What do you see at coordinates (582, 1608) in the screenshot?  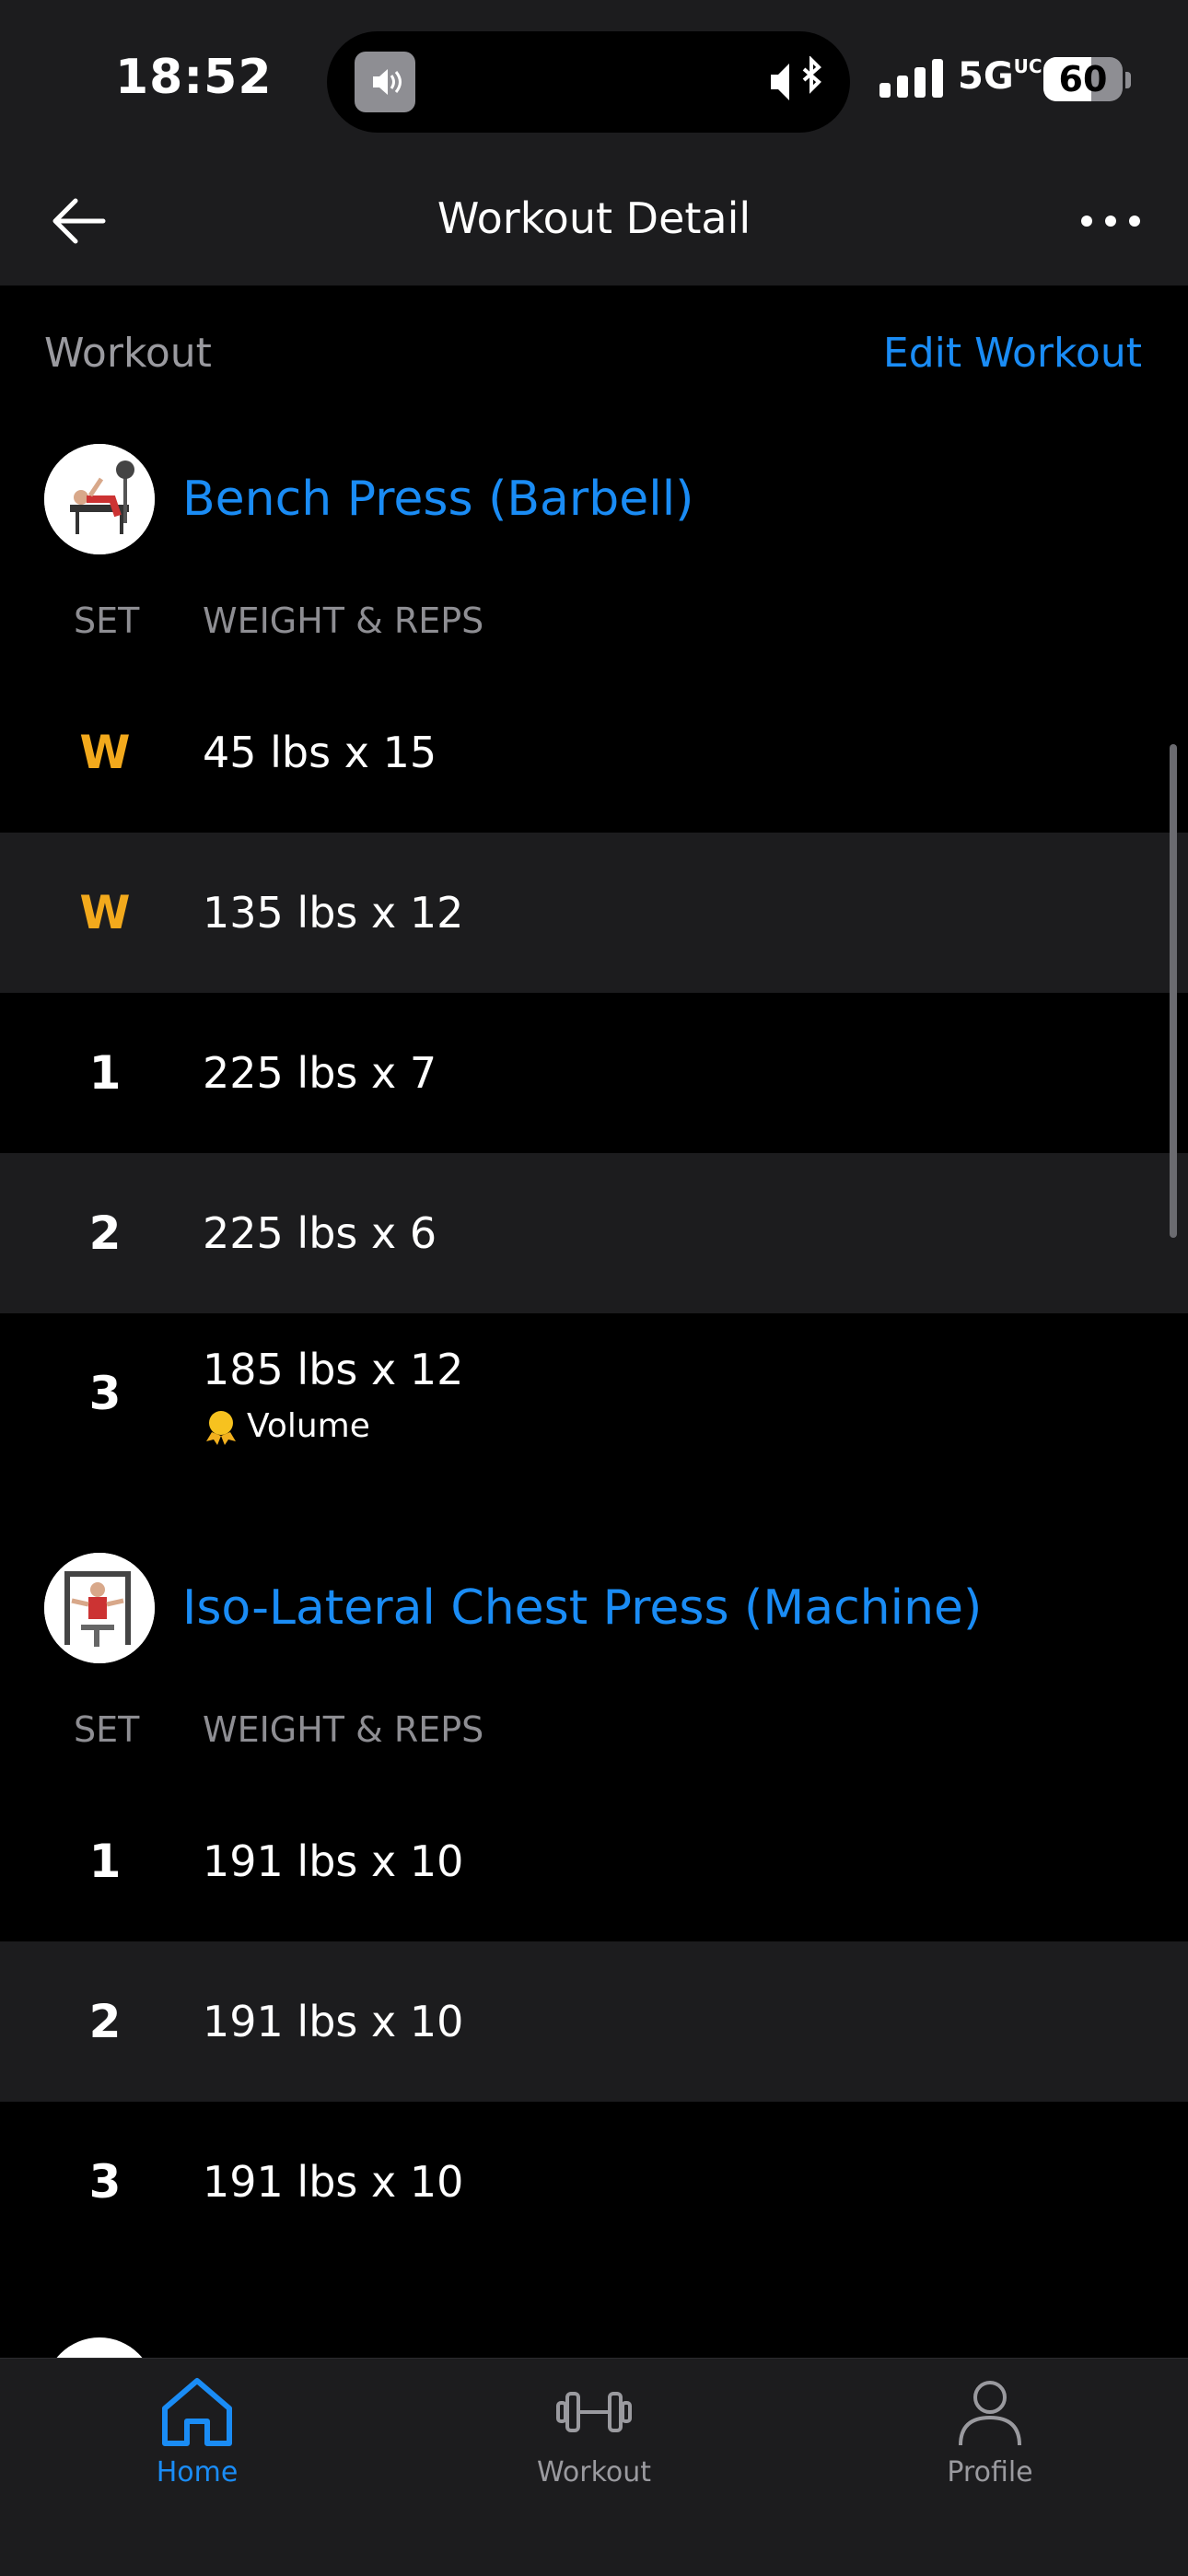 I see `exercise-title: Iso-Lateral Chest Press (Machine)` at bounding box center [582, 1608].